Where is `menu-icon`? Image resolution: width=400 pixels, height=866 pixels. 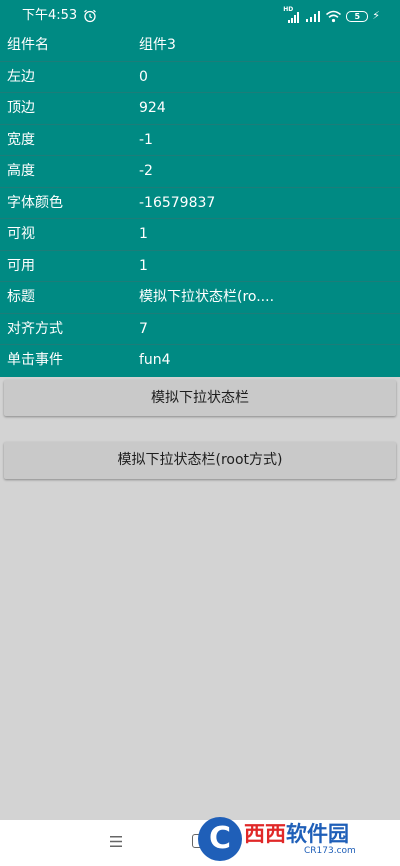 menu-icon is located at coordinates (116, 841).